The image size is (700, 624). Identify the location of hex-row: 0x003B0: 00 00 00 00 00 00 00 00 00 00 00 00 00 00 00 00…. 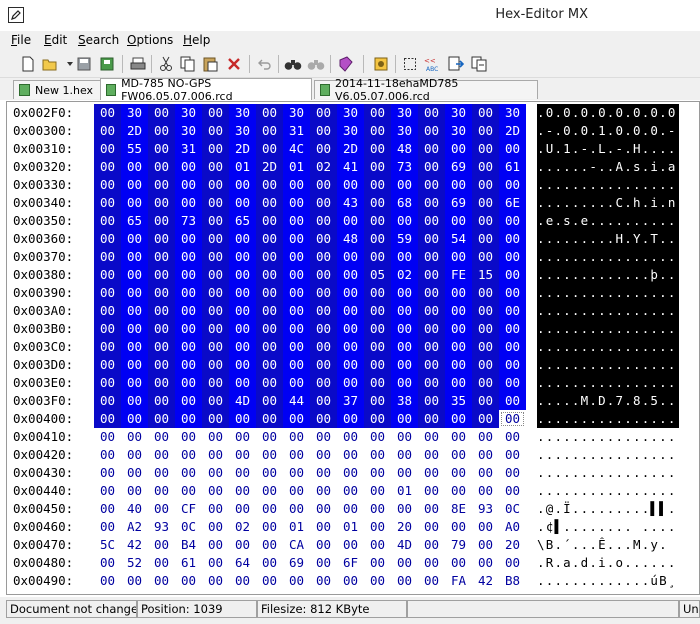
(353, 329).